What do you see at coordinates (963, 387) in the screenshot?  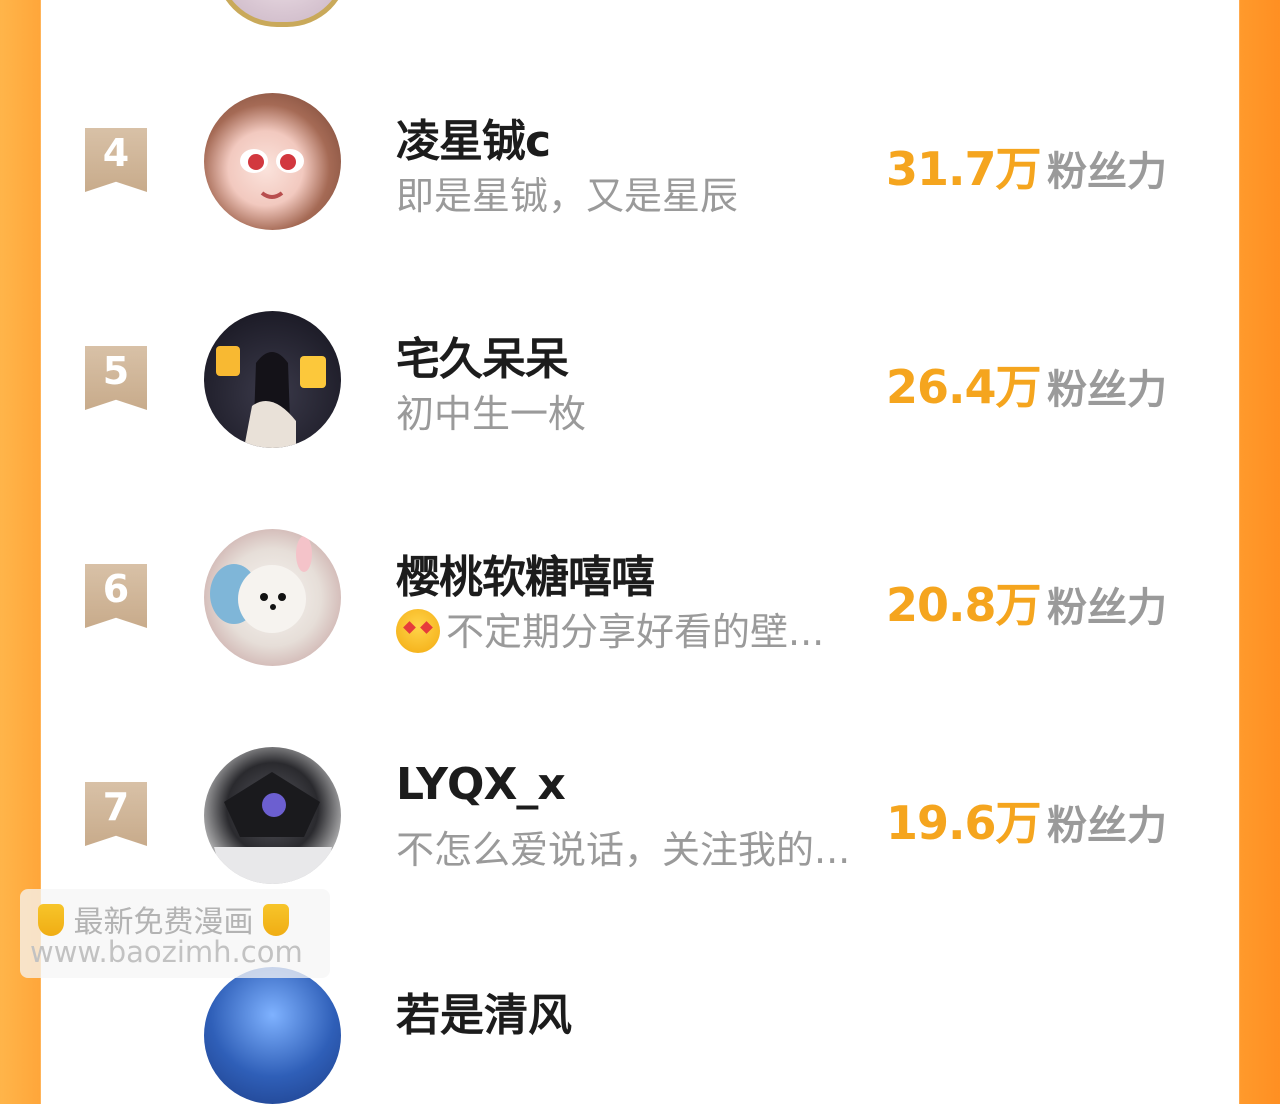 I see `fans-count: 26.4万` at bounding box center [963, 387].